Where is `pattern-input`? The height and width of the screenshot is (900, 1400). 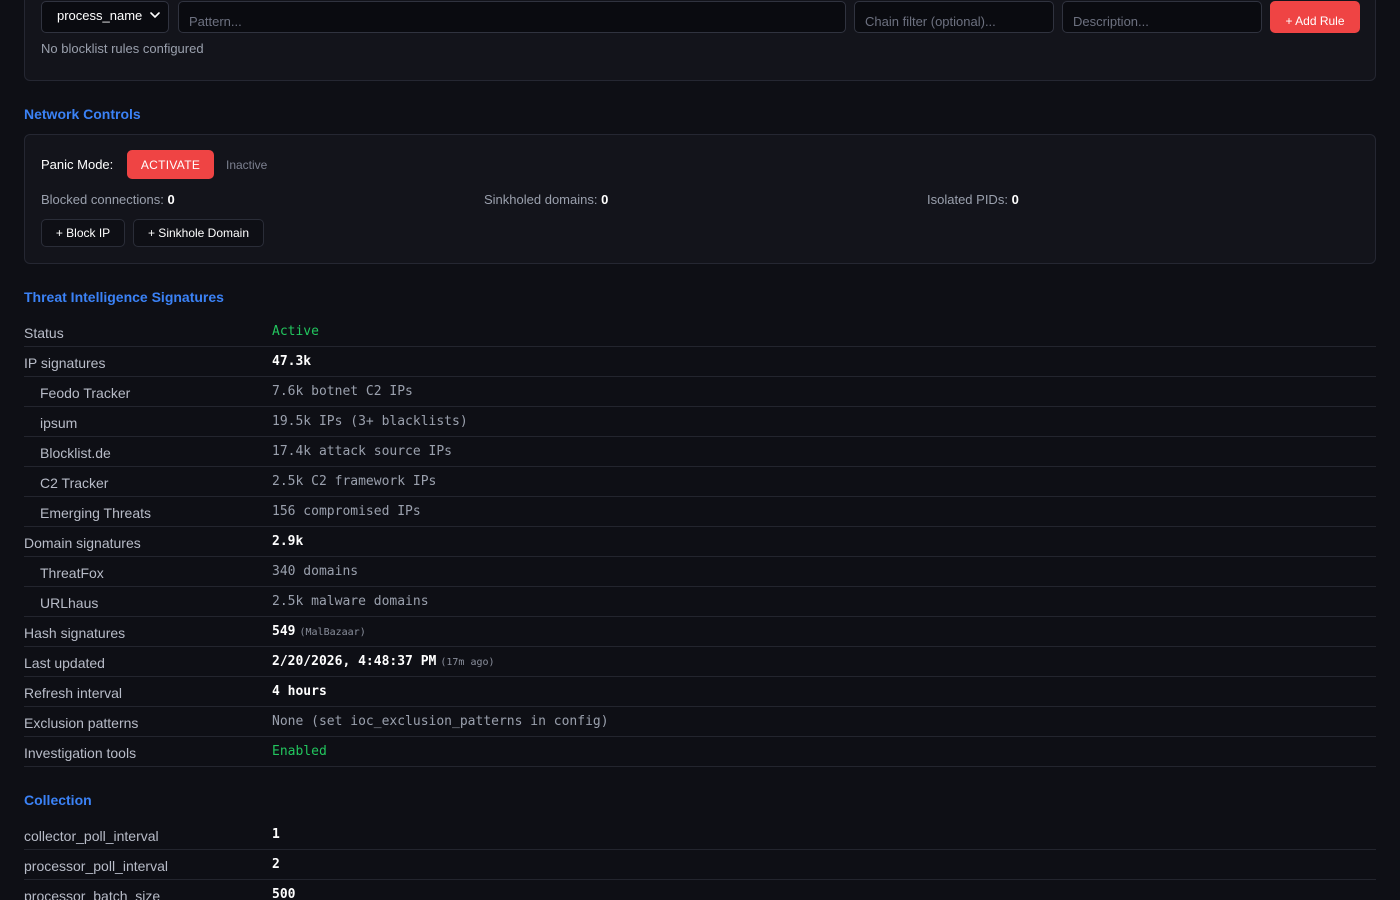 pattern-input is located at coordinates (512, 17).